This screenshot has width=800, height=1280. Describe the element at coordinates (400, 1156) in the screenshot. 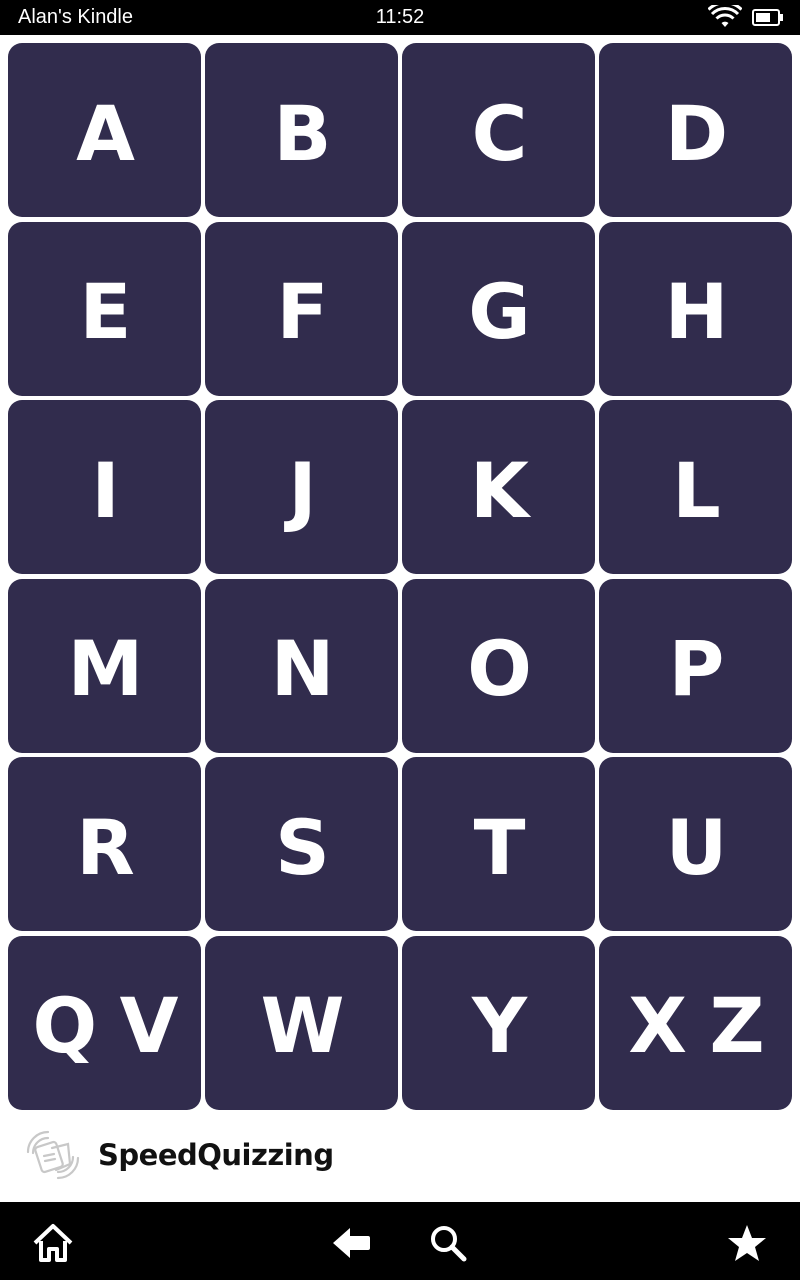

I see `app-footer: SpeedQuizzing` at that location.